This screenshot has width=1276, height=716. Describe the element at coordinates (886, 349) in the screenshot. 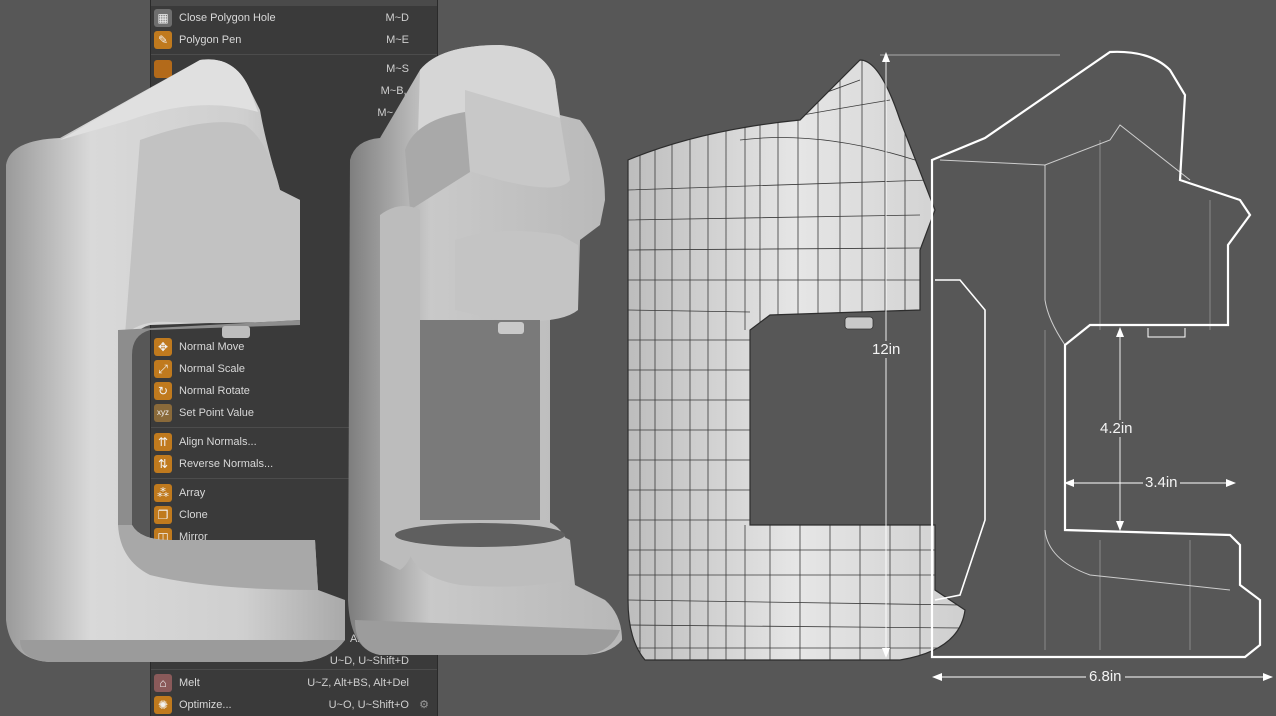

I see `height-dimension-label: 12in` at that location.